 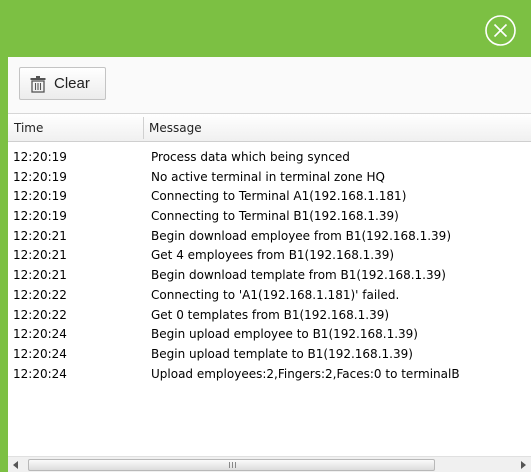 What do you see at coordinates (38, 84) in the screenshot?
I see `trash-icon` at bounding box center [38, 84].